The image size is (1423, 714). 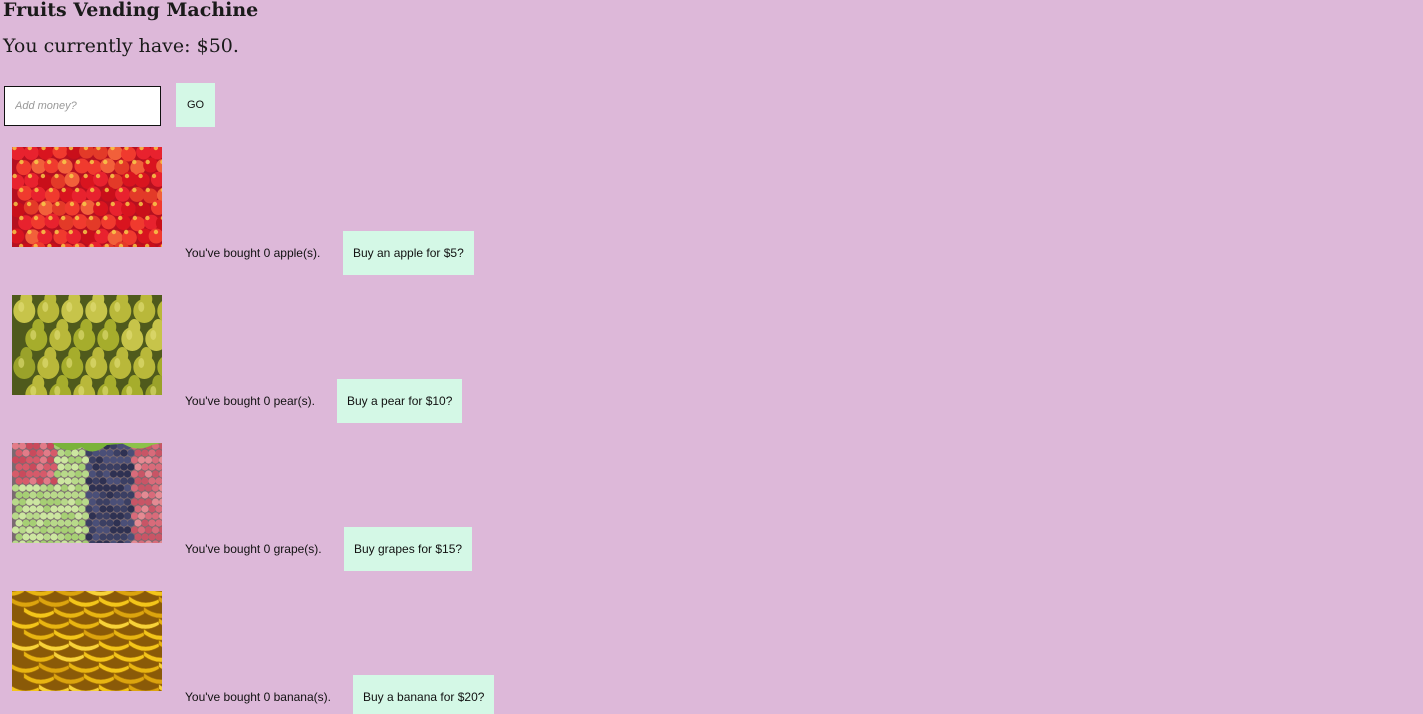 What do you see at coordinates (131, 10) in the screenshot?
I see `page-title: Fruits Vending Machine` at bounding box center [131, 10].